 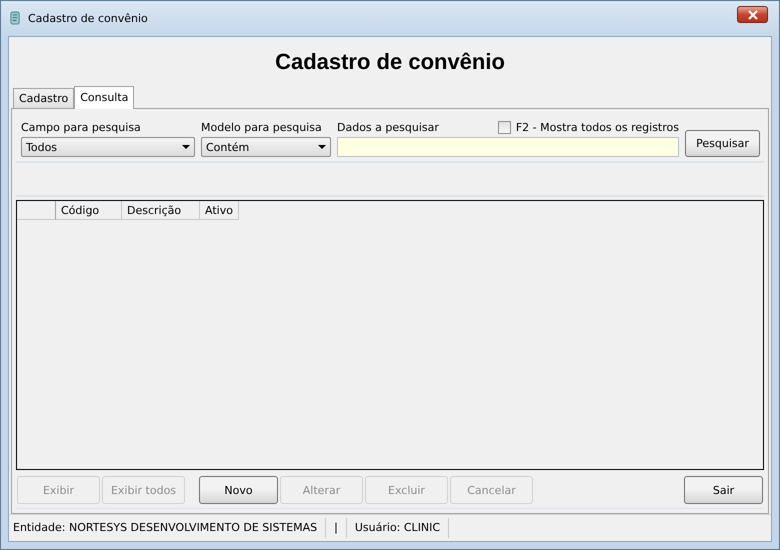 I want to click on checkbox, so click(x=504, y=127).